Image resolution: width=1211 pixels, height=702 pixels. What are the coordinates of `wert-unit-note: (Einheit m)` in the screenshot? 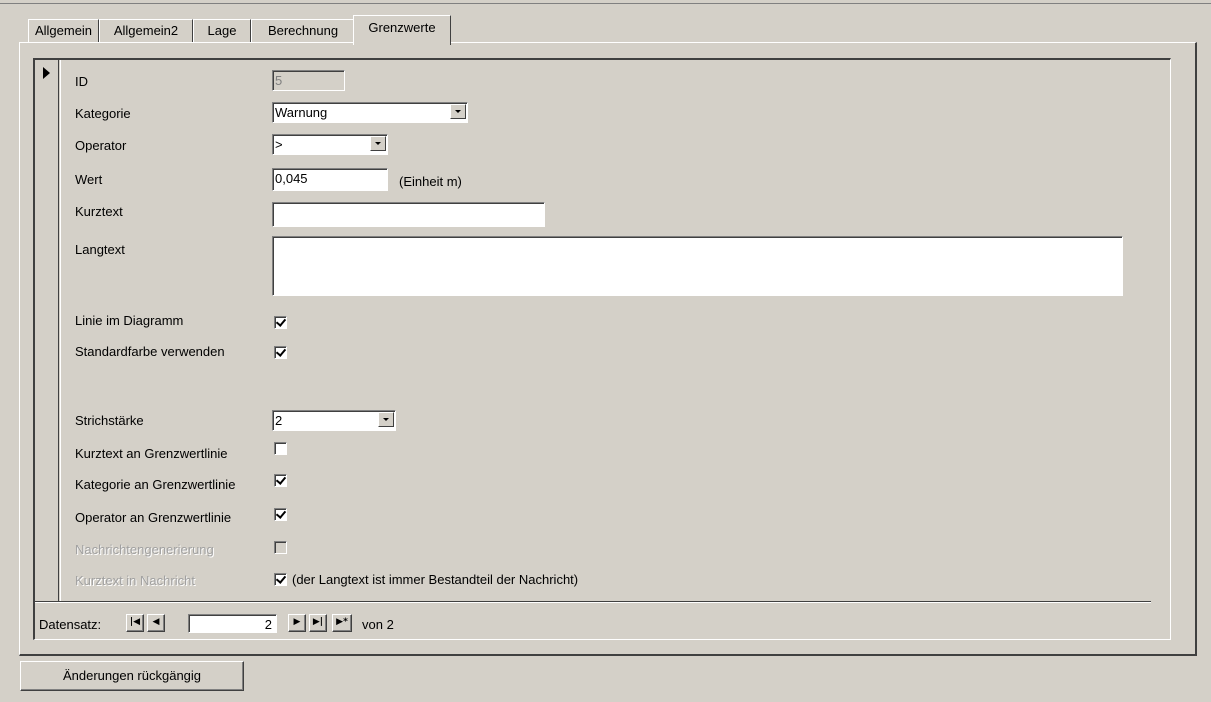 It's located at (430, 181).